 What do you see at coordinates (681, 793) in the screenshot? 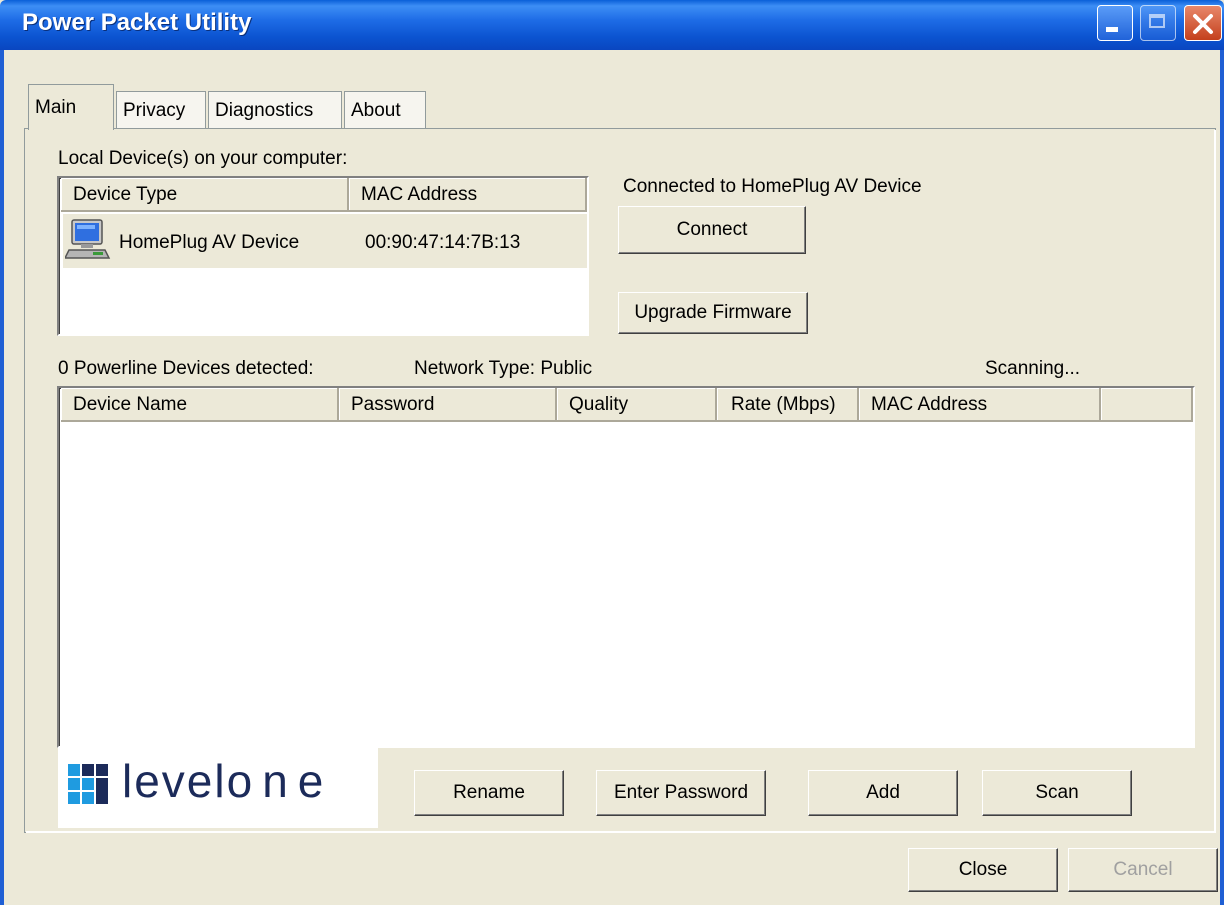
I see `enter-password-button: Enter Password` at bounding box center [681, 793].